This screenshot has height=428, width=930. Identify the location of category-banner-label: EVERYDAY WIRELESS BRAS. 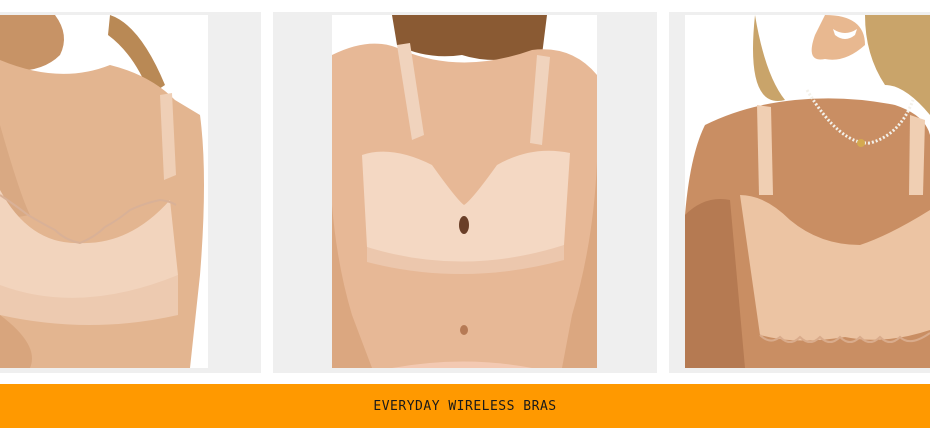
(464, 406).